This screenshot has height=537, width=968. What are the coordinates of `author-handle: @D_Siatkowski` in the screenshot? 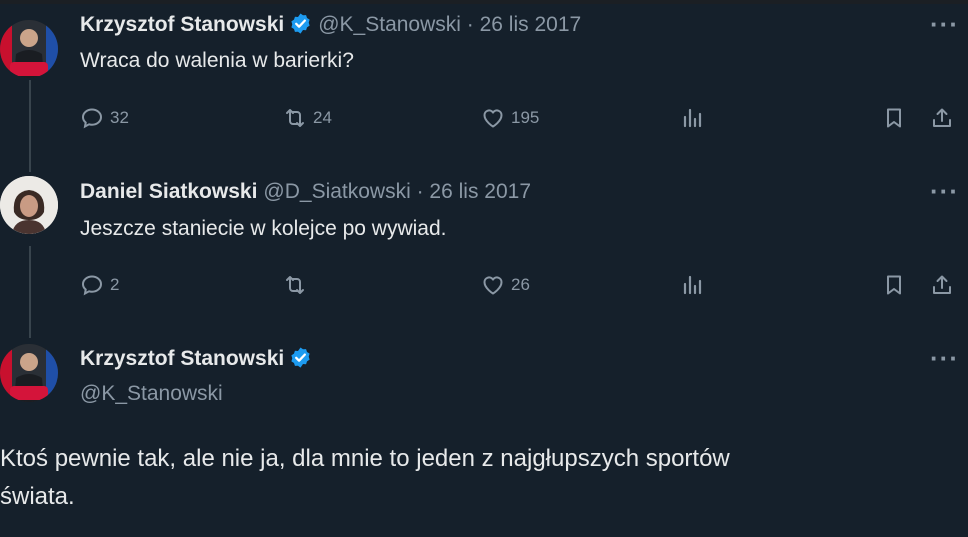 It's located at (336, 191).